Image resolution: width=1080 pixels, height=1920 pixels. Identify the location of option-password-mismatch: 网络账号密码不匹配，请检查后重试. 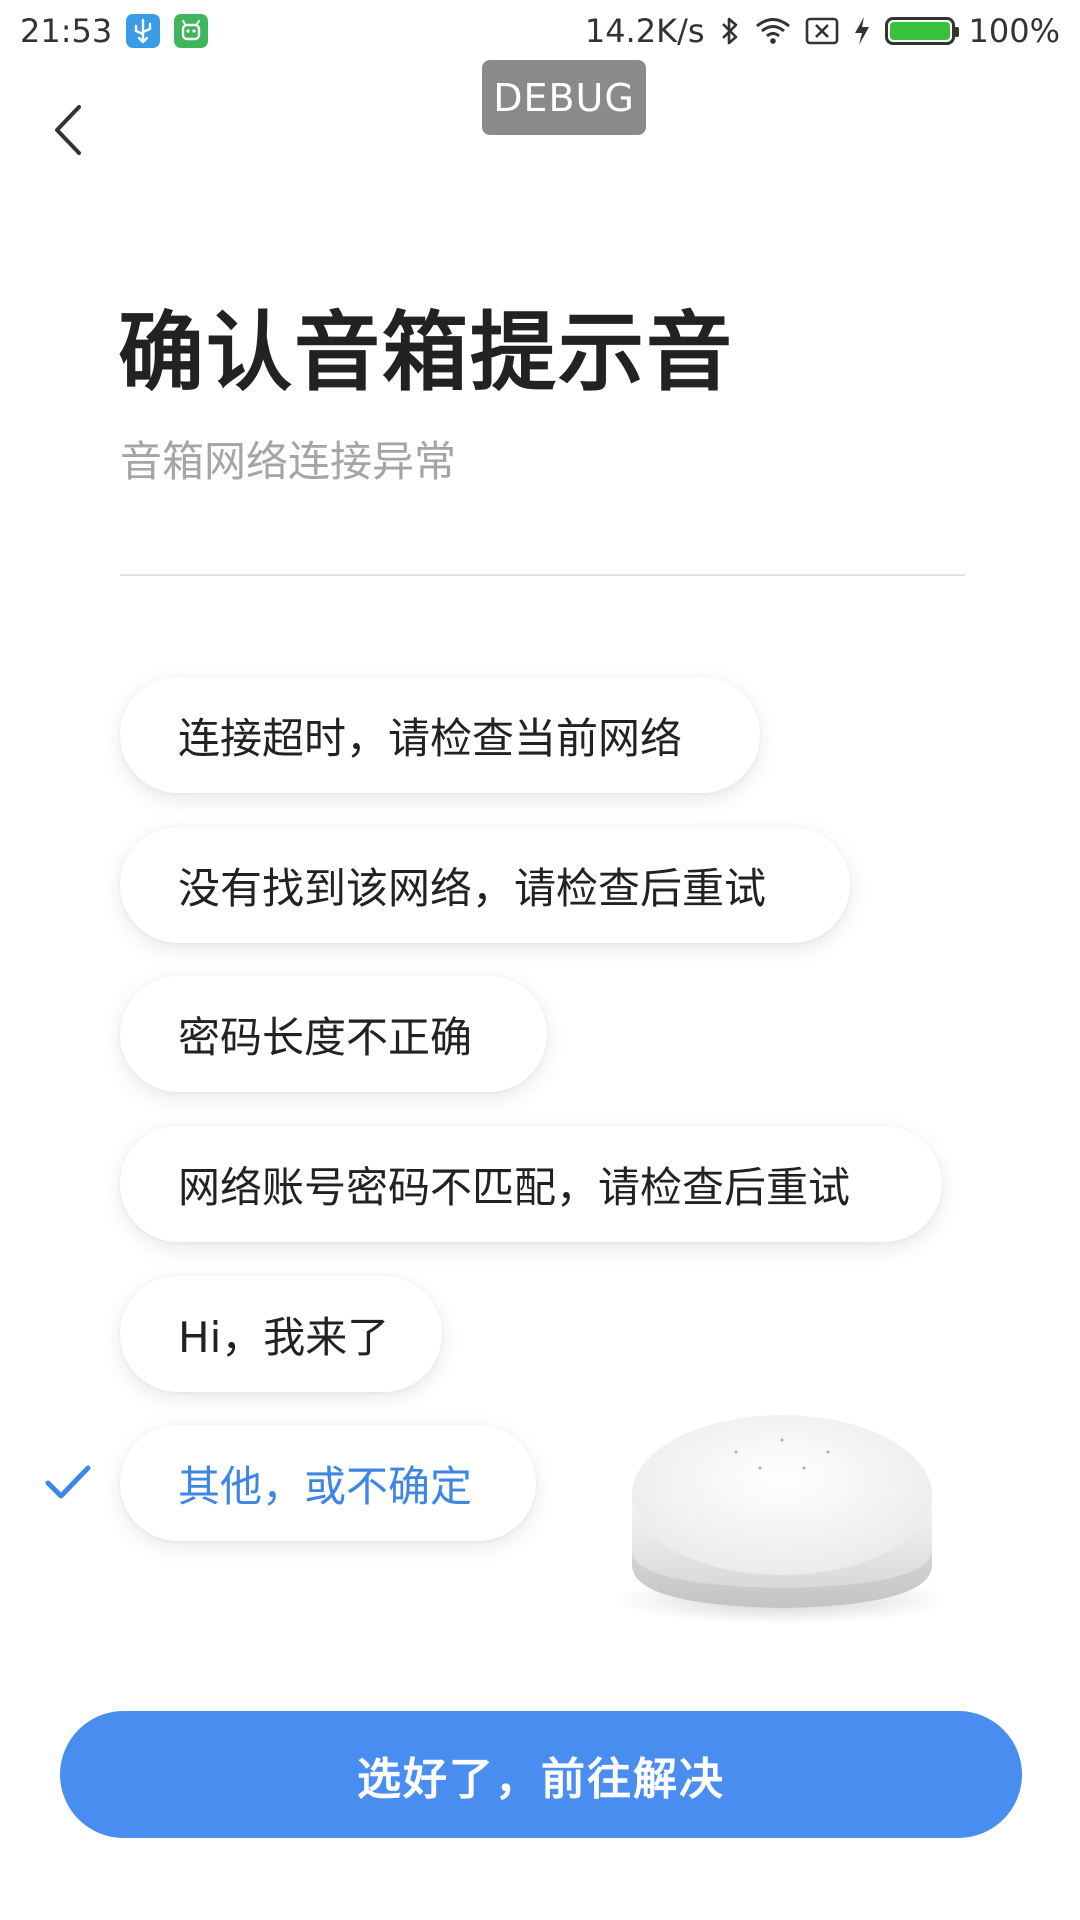
(531, 1184).